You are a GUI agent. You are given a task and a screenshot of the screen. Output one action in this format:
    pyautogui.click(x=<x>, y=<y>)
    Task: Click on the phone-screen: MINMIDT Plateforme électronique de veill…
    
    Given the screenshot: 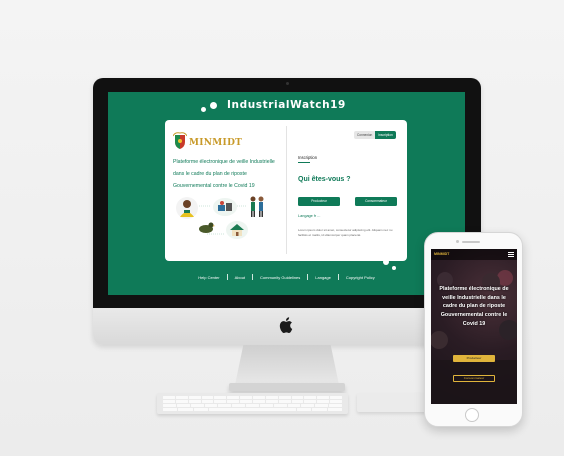 What is the action you would take?
    pyautogui.click(x=474, y=326)
    